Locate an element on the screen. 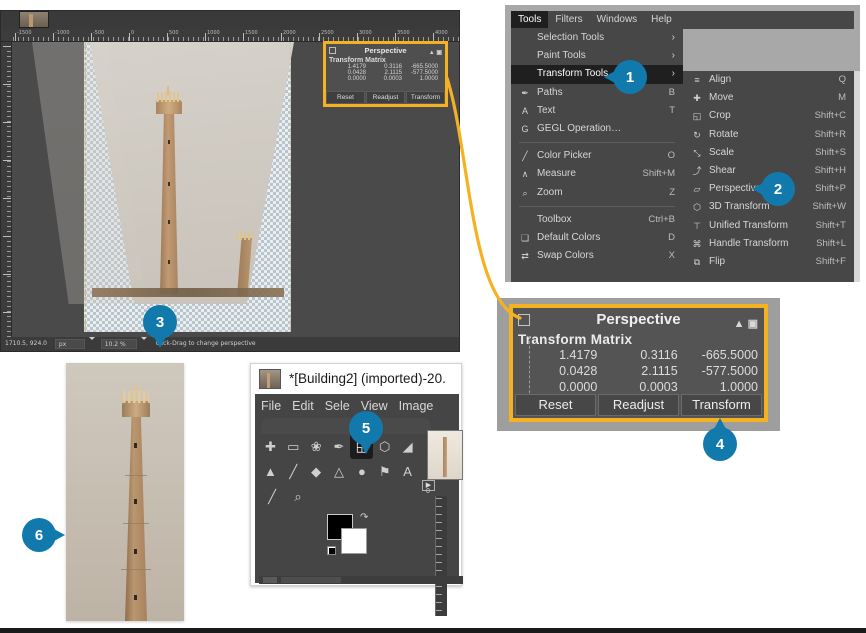 The height and width of the screenshot is (633, 866). magnifier-icon: ⌕ is located at coordinates (298, 496).